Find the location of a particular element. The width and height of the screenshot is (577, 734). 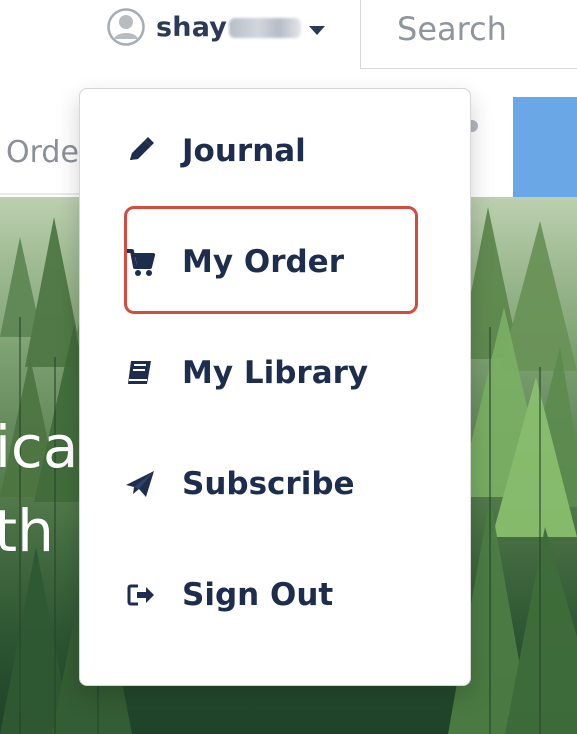

menu-item-sign-out: Sign Out is located at coordinates (270, 595).